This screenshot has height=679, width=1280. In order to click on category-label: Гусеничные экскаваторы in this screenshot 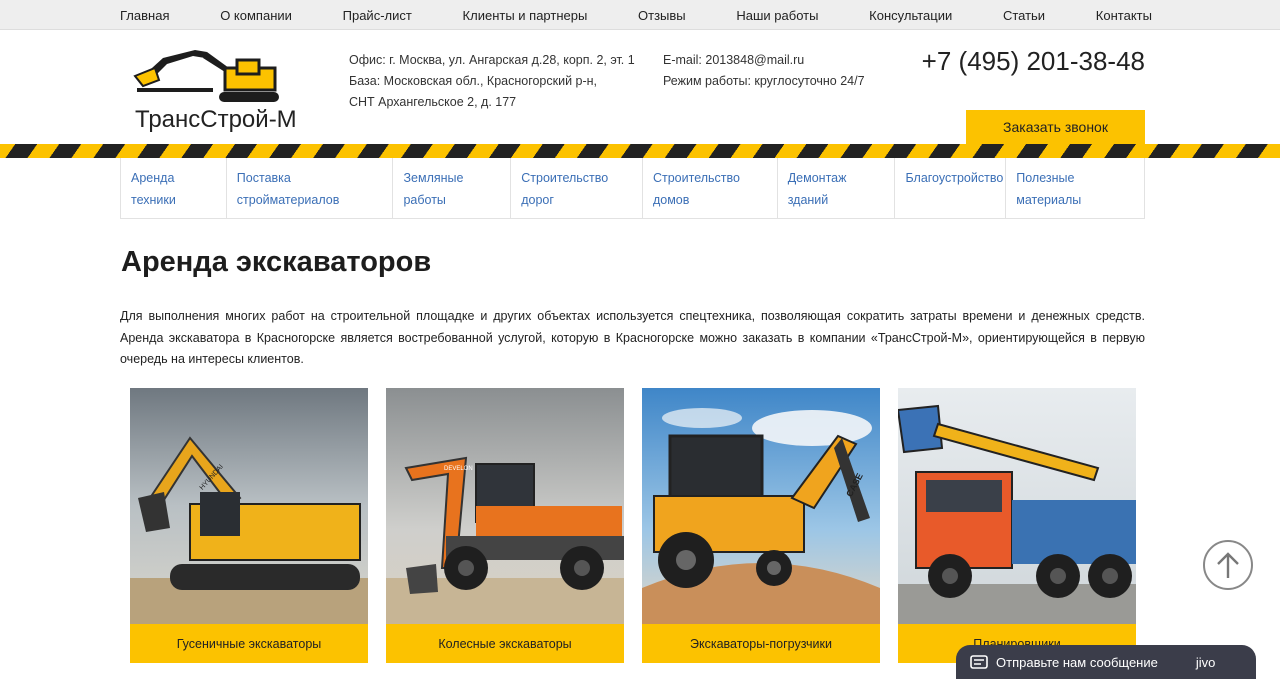, I will do `click(249, 643)`.